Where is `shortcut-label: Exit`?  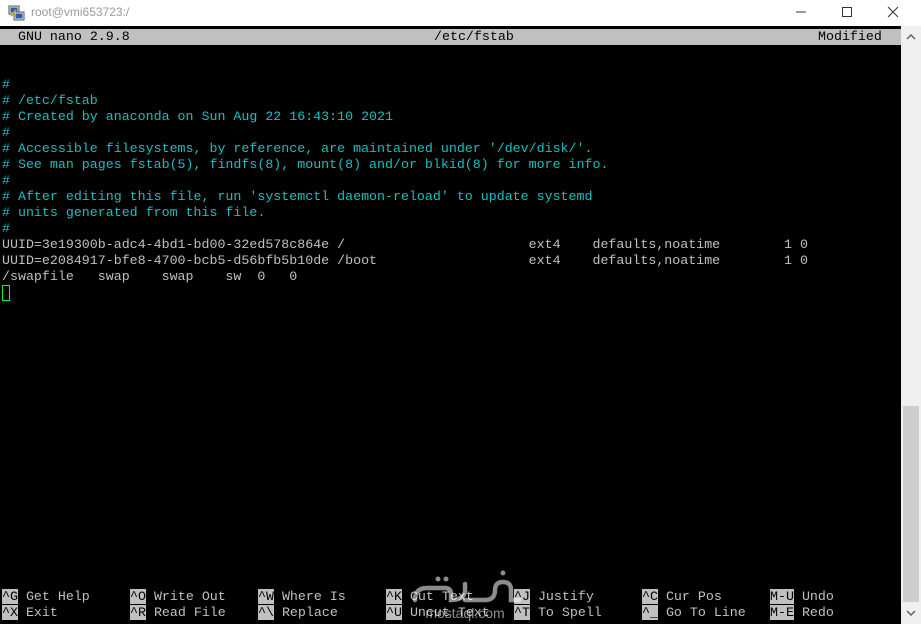
shortcut-label: Exit is located at coordinates (41, 612).